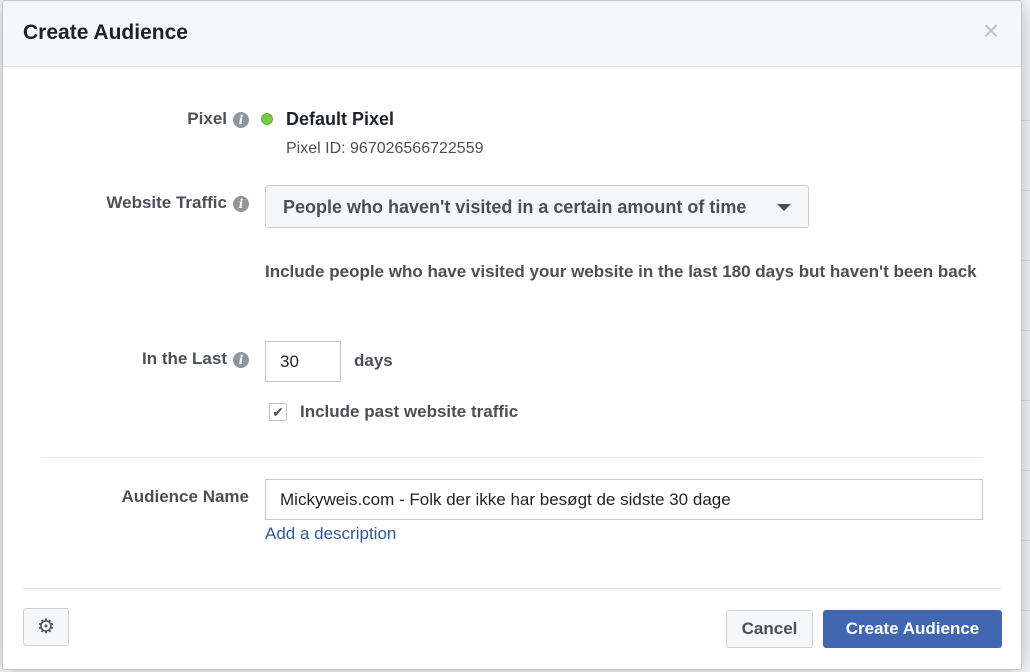 Image resolution: width=1030 pixels, height=672 pixels. What do you see at coordinates (512, 588) in the screenshot?
I see `footer-divider` at bounding box center [512, 588].